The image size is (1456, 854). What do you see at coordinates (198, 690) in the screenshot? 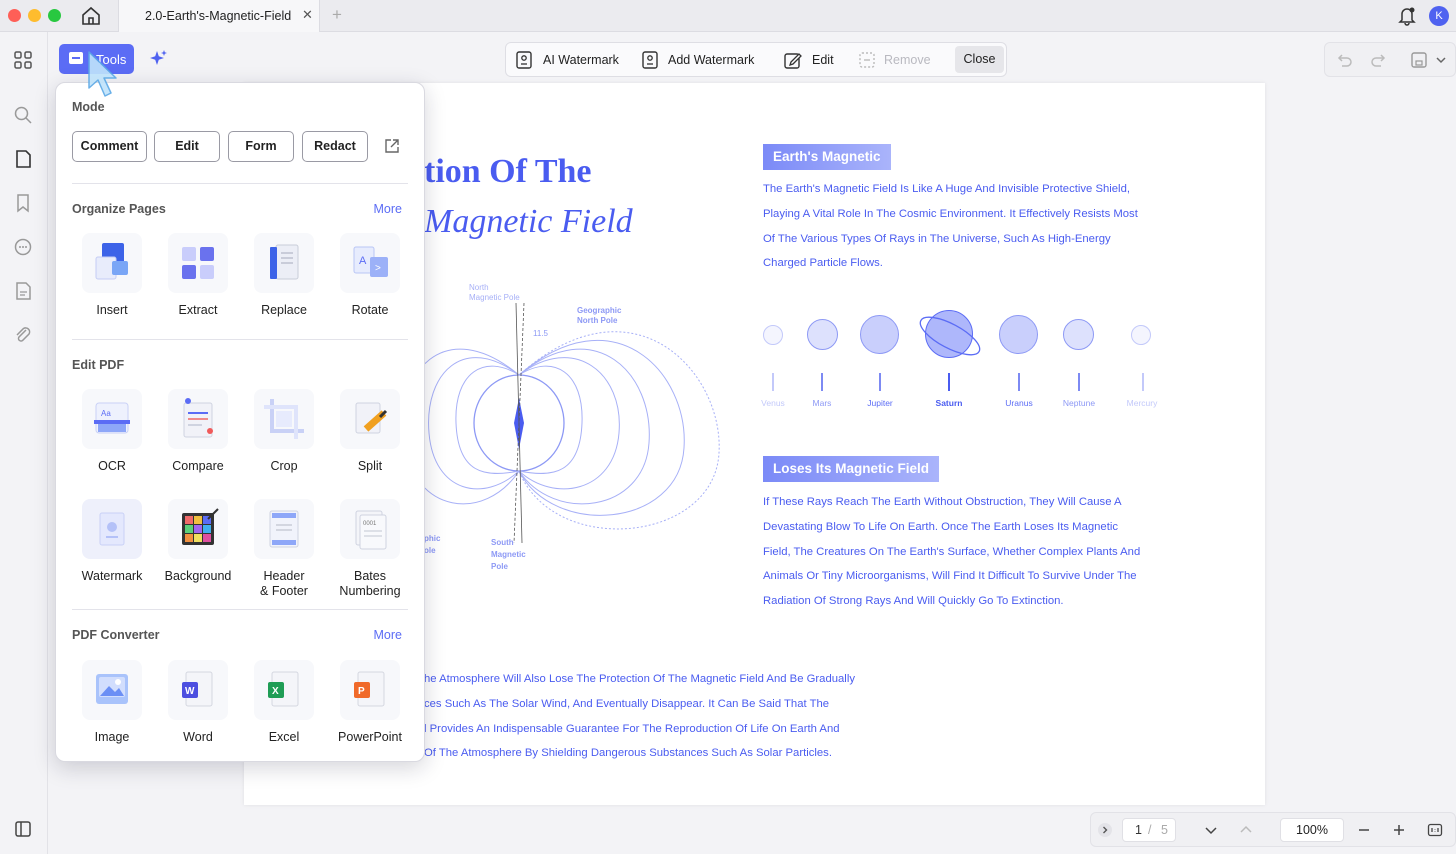
I see `word-file-icon: W` at bounding box center [198, 690].